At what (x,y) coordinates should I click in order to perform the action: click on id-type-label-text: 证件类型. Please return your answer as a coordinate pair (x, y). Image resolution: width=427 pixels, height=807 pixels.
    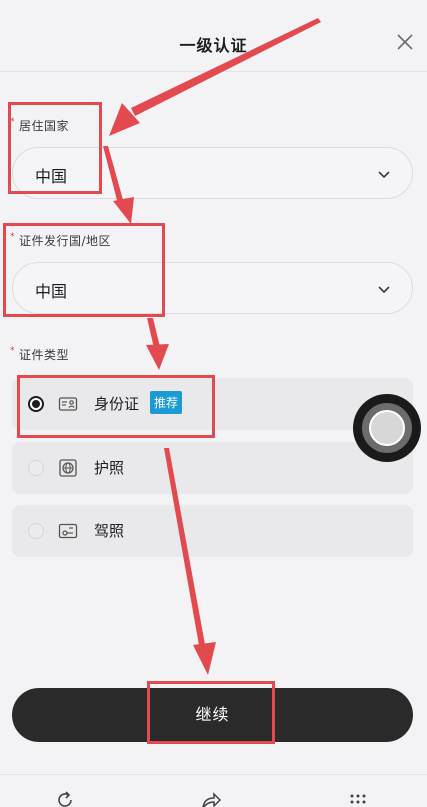
    Looking at the image, I should click on (44, 355).